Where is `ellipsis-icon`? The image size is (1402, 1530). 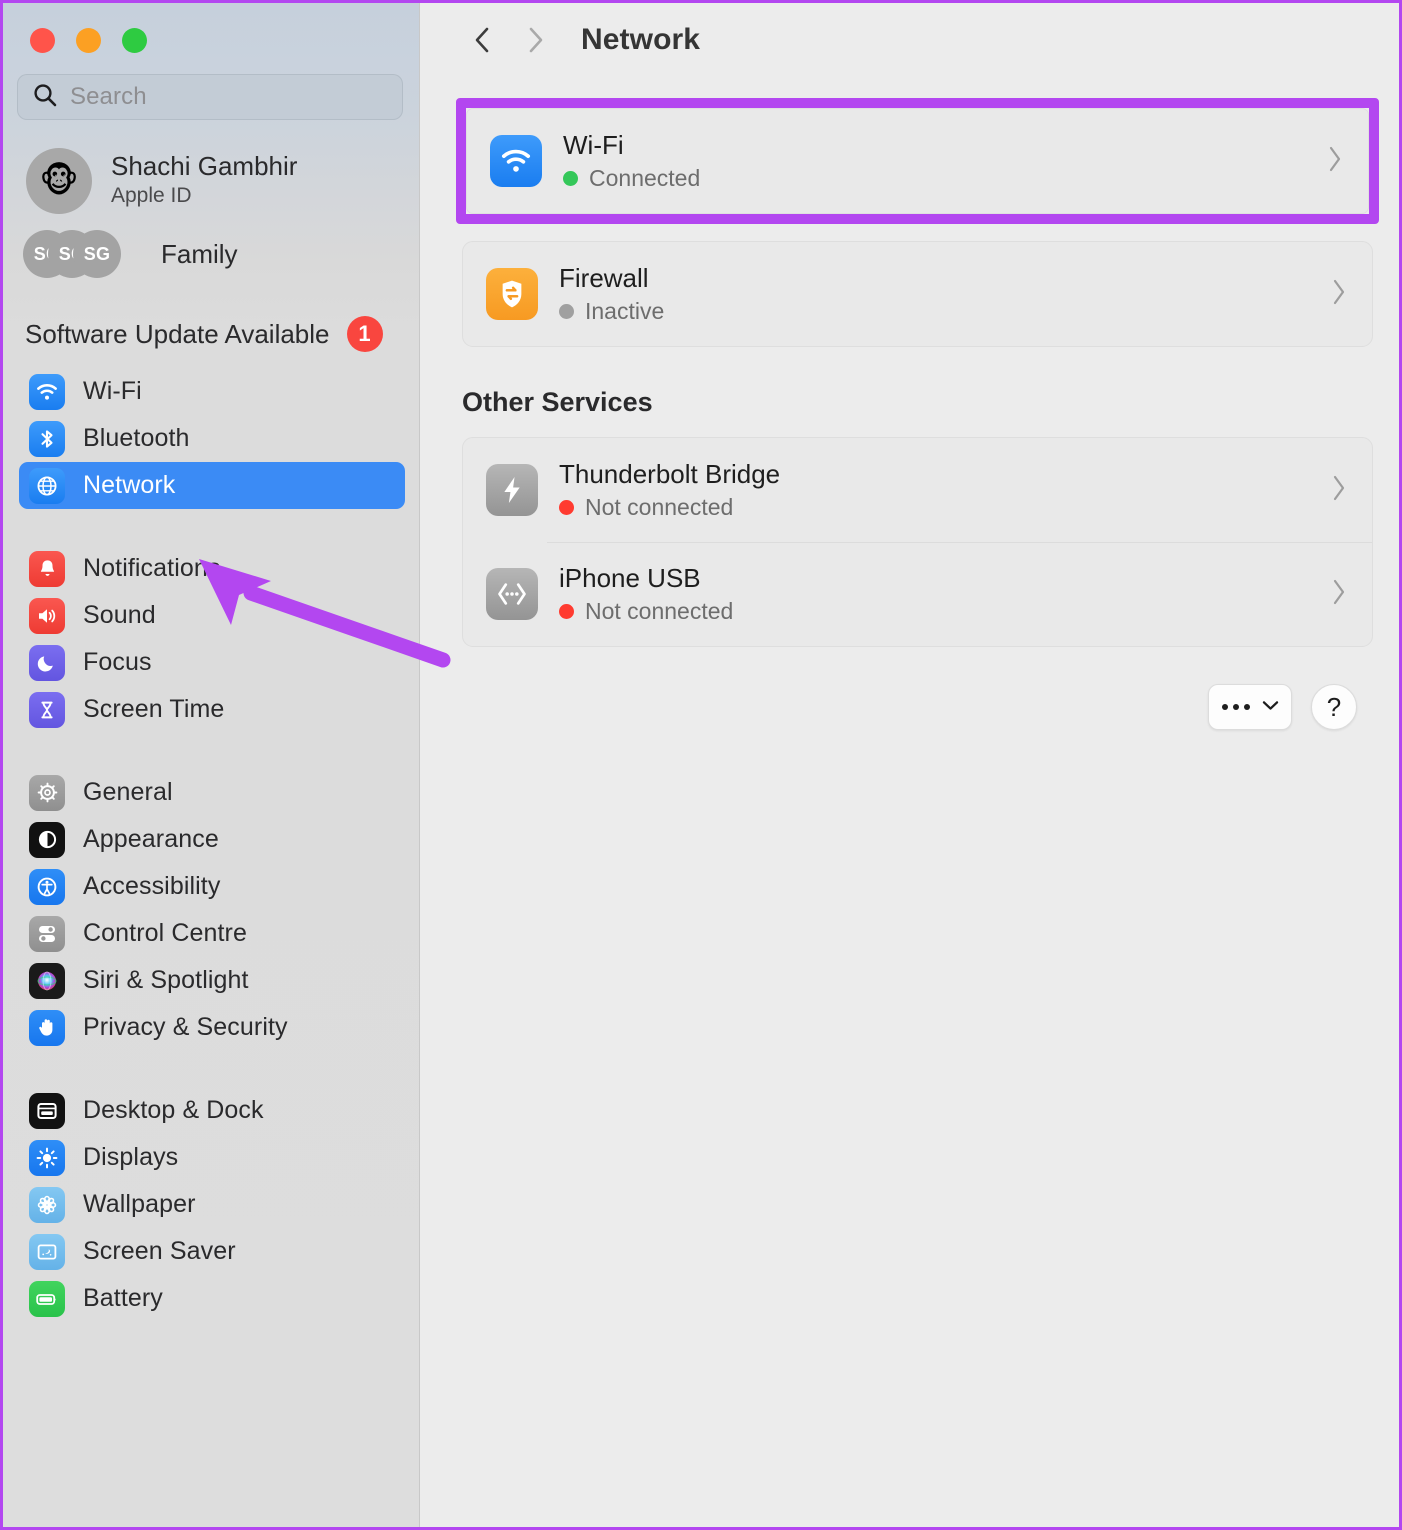
ellipsis-icon is located at coordinates (1235, 707).